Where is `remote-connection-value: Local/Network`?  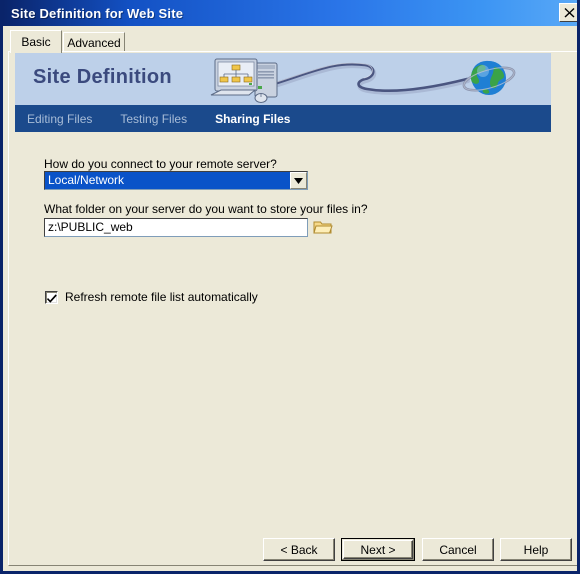 remote-connection-value: Local/Network is located at coordinates (167, 180).